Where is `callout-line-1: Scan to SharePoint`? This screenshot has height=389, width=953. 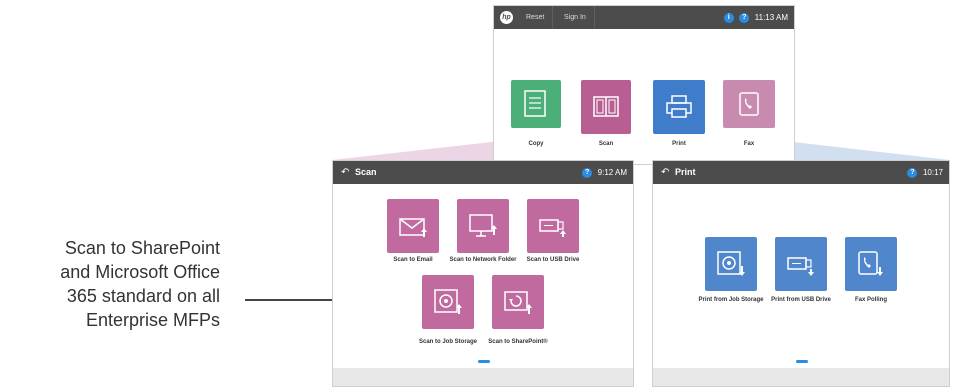 callout-line-1: Scan to SharePoint is located at coordinates (142, 248).